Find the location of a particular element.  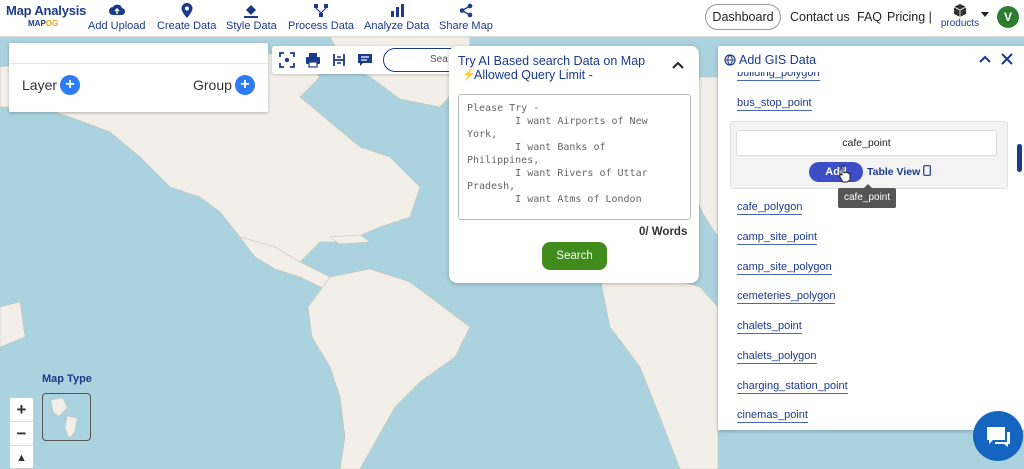

cube-icon is located at coordinates (960, 10).